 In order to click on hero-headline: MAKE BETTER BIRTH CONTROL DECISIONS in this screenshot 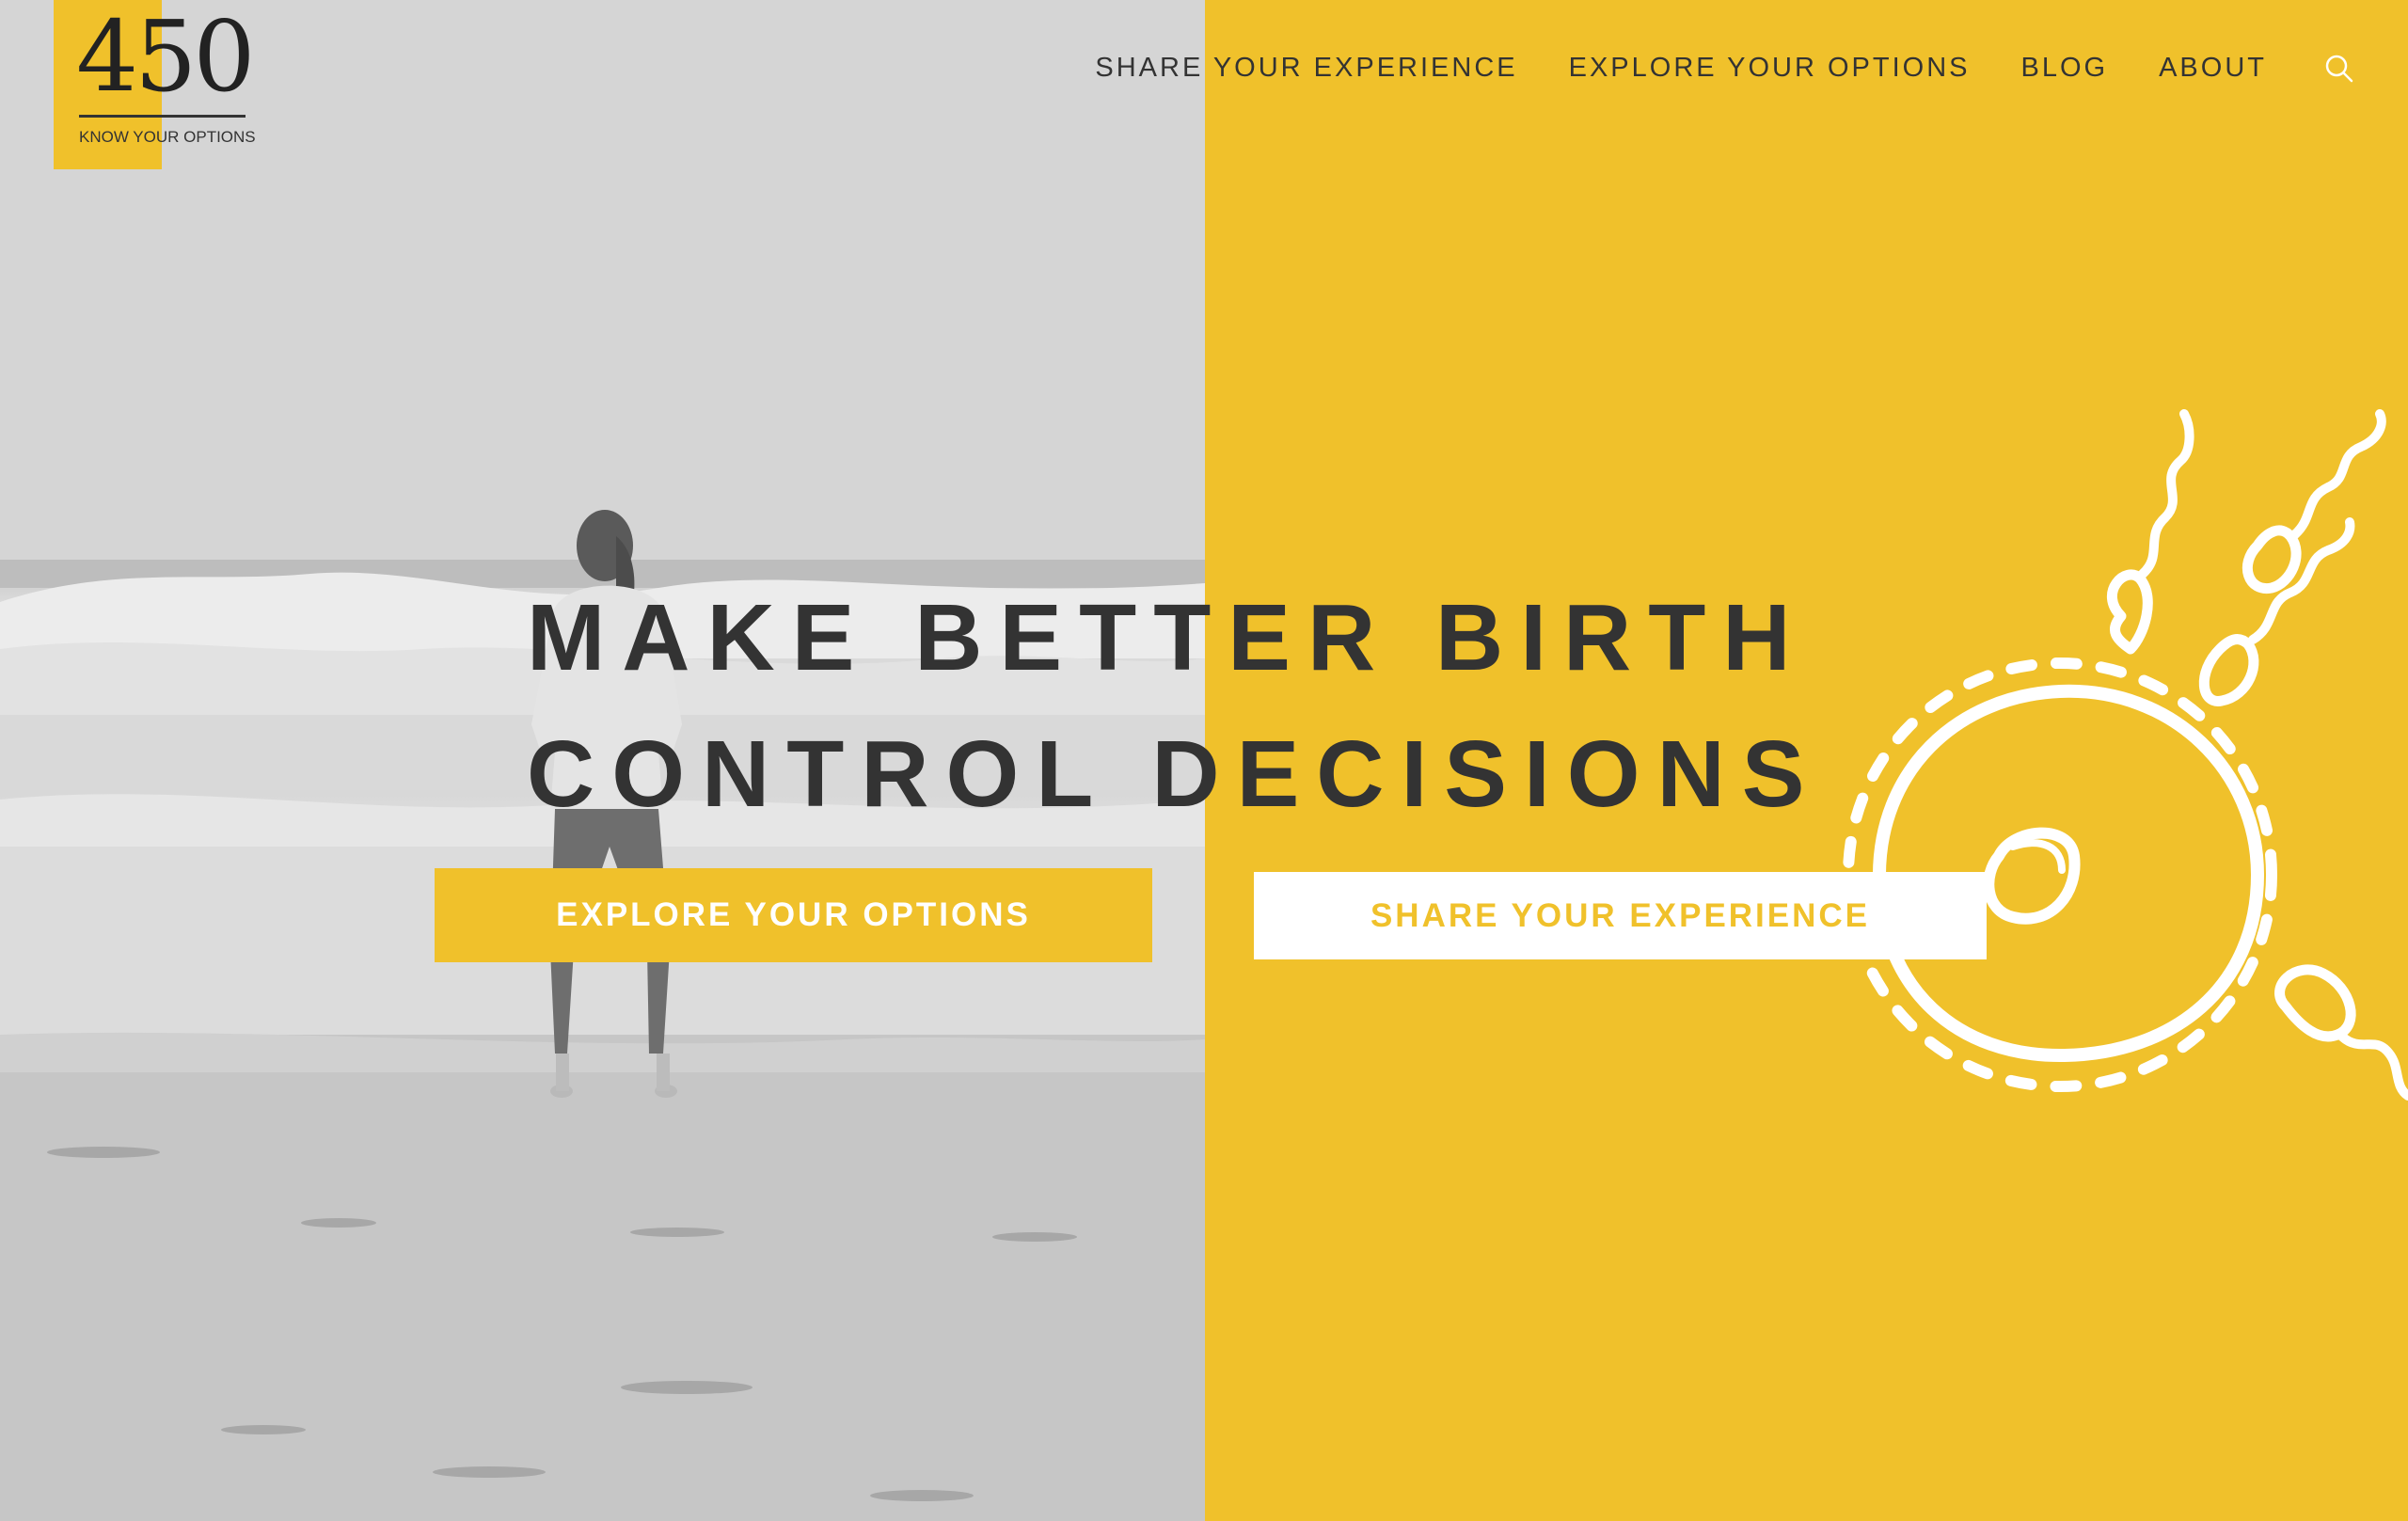, I will do `click(1214, 706)`.